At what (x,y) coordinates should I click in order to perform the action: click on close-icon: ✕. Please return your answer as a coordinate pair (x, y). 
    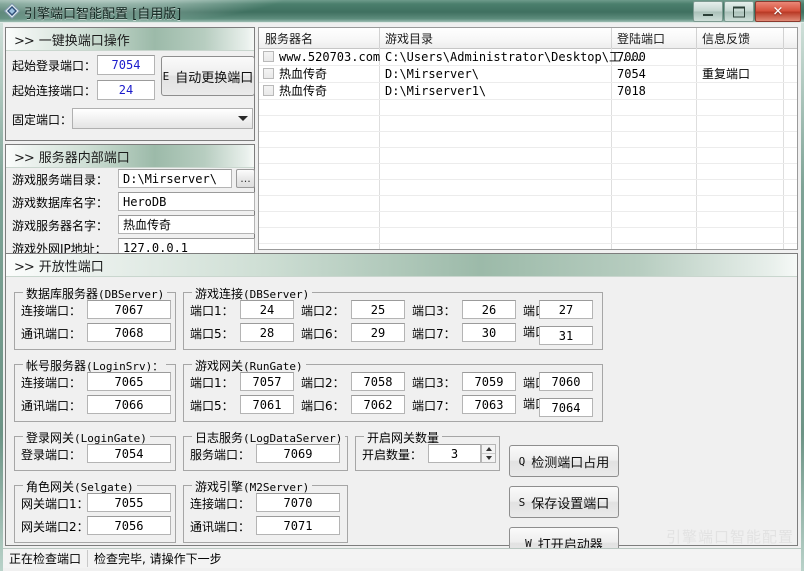
    Looking at the image, I should click on (778, 11).